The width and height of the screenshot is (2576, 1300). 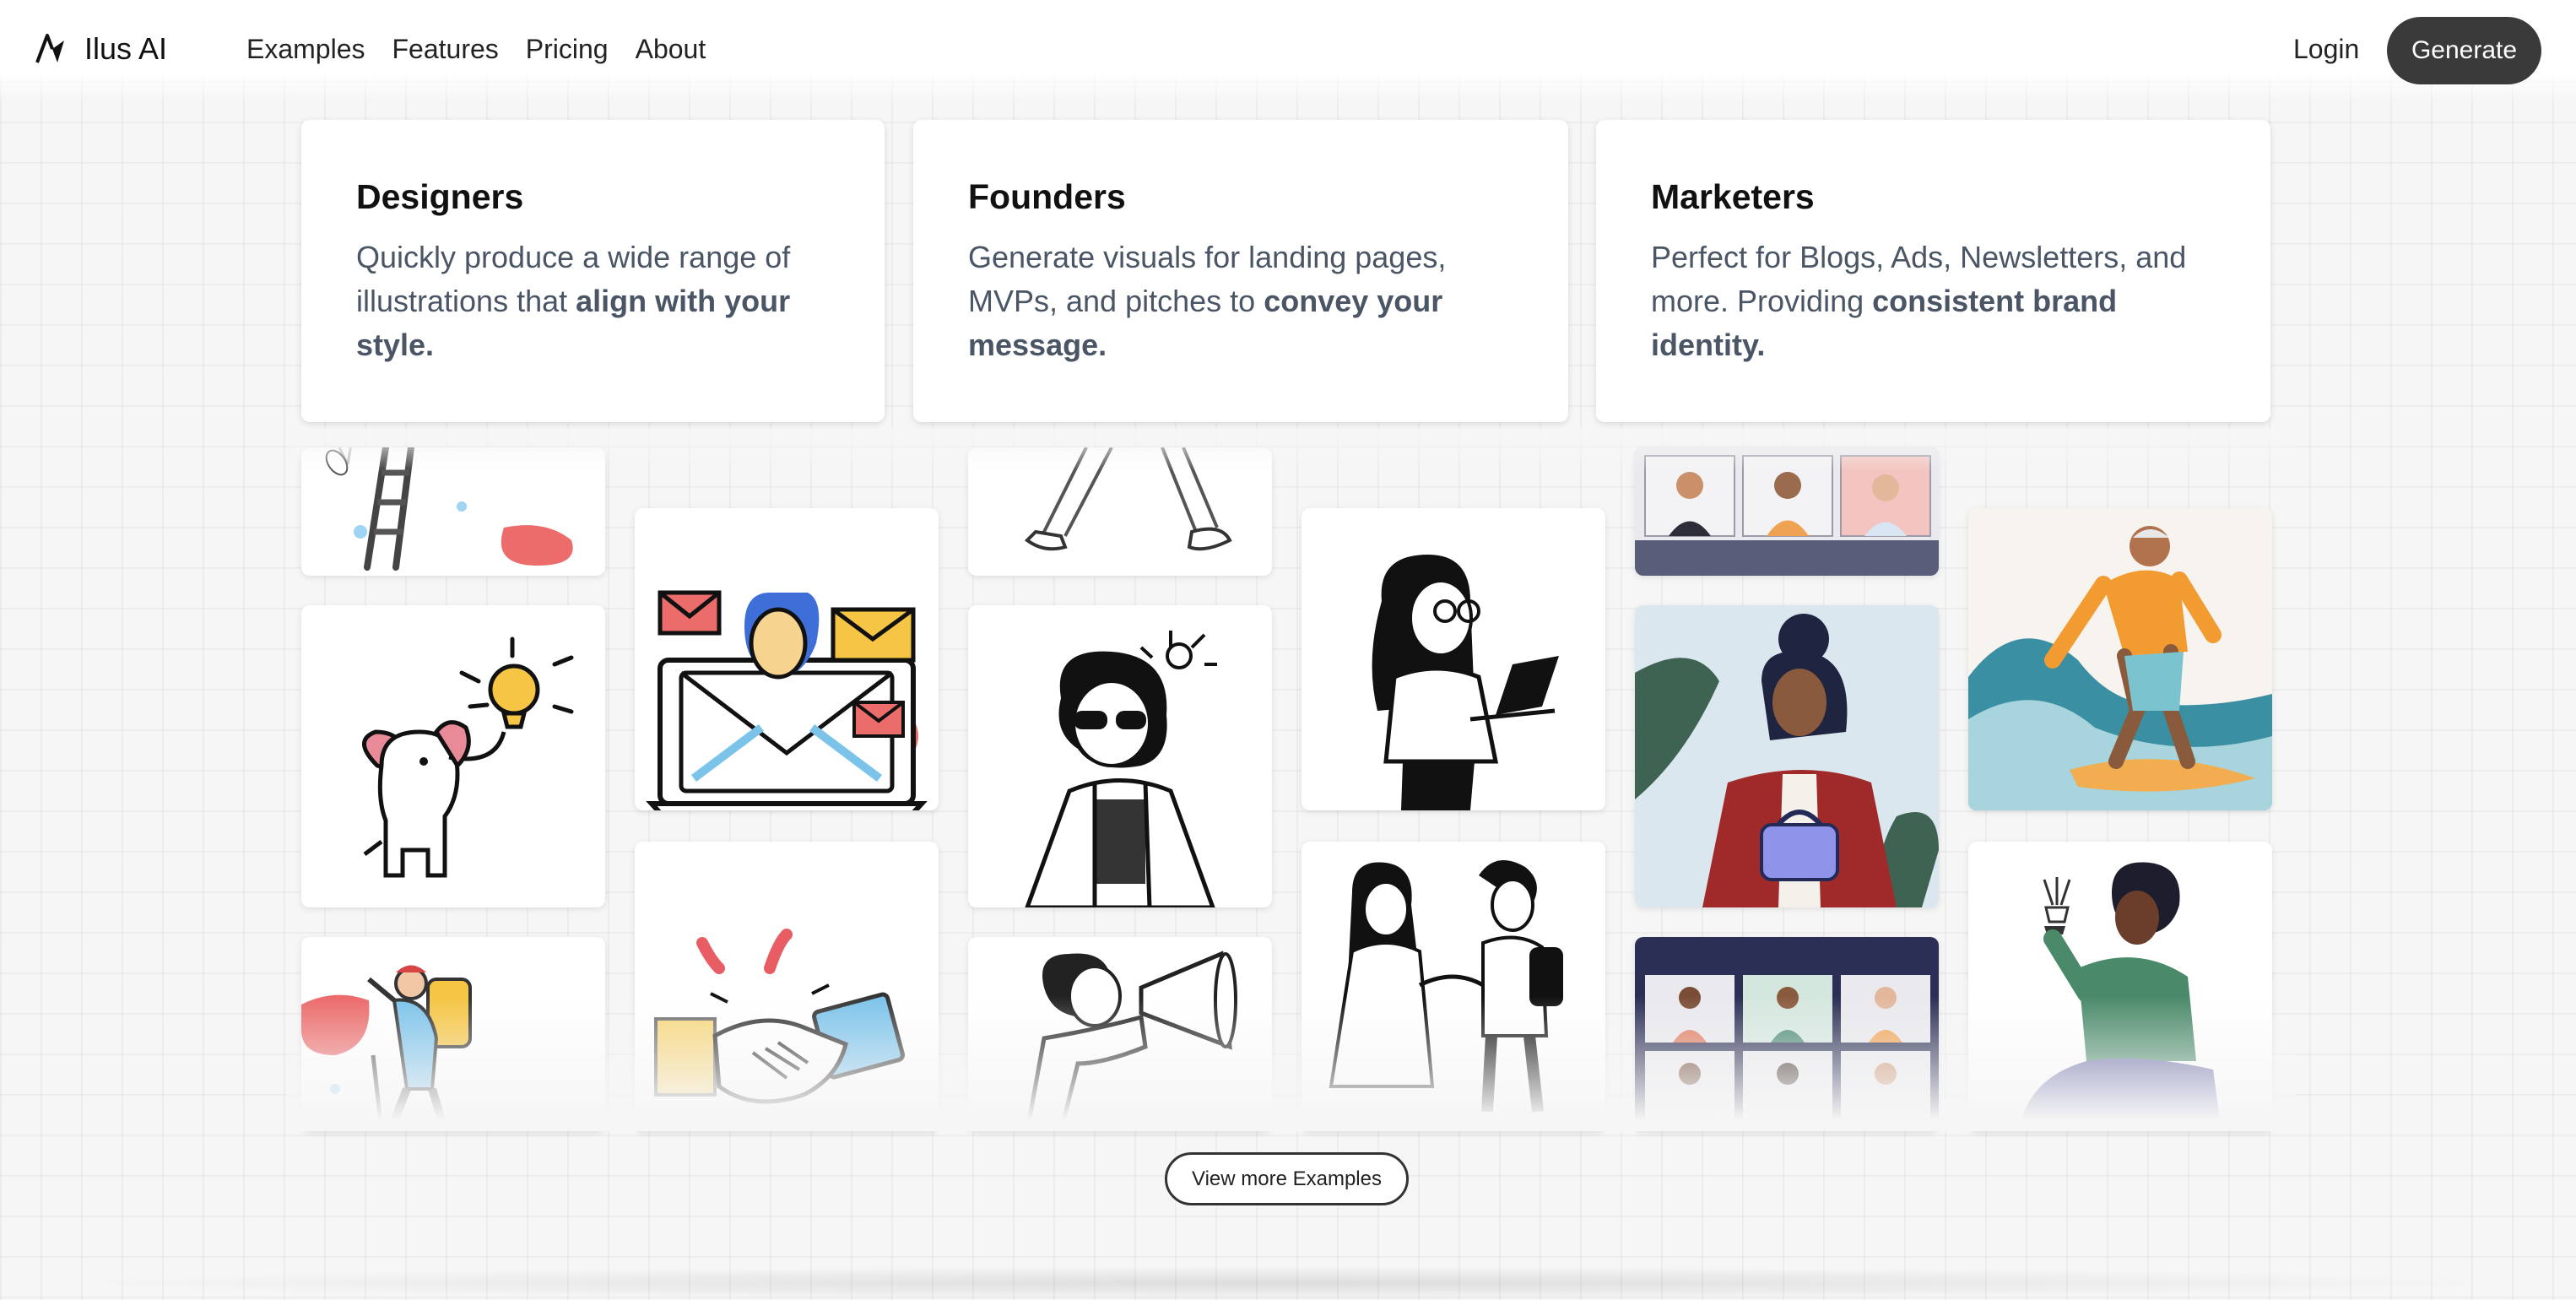 I want to click on handshake-people-sketch, so click(x=1453, y=986).